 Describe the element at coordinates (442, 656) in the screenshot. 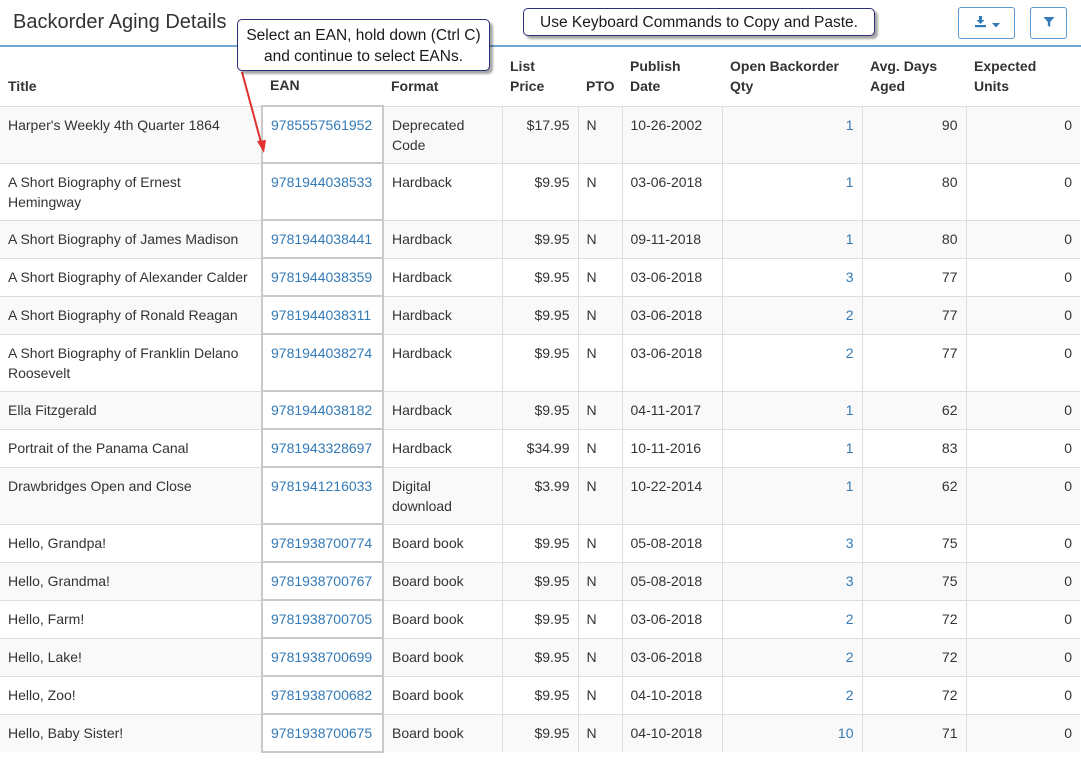

I see `format-cell: Board book` at that location.